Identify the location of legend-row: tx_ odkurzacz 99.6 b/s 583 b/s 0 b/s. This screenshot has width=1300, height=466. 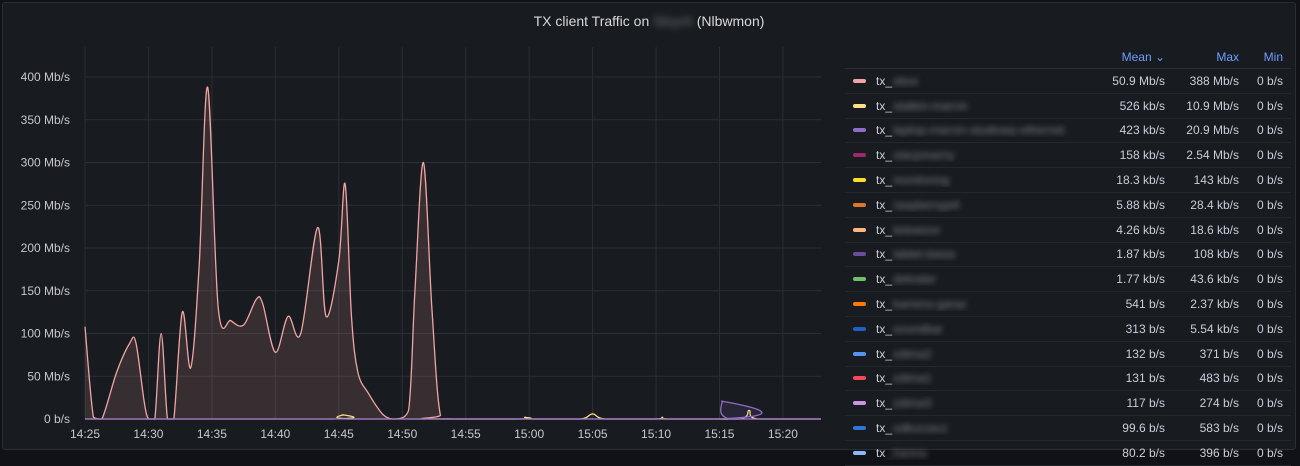
(1068, 428).